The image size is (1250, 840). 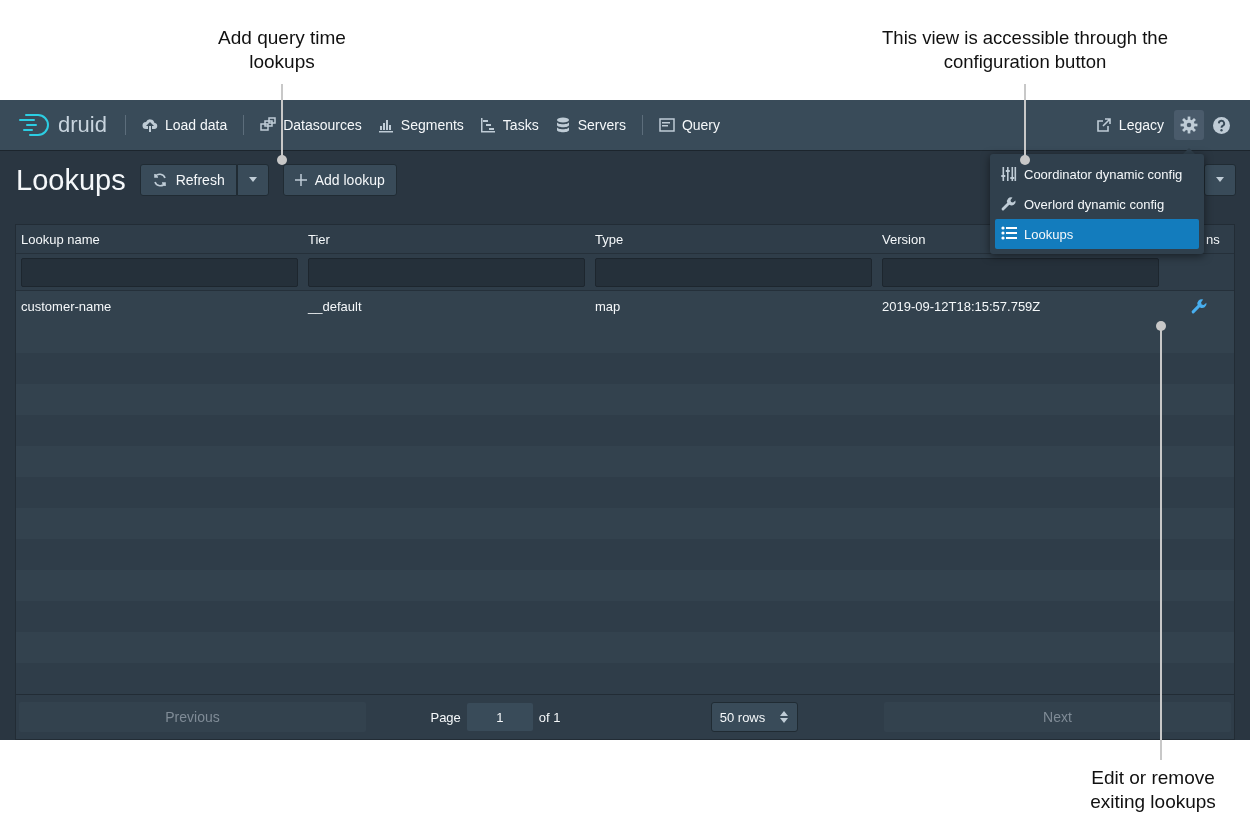 I want to click on logo-text: druid, so click(x=82, y=125).